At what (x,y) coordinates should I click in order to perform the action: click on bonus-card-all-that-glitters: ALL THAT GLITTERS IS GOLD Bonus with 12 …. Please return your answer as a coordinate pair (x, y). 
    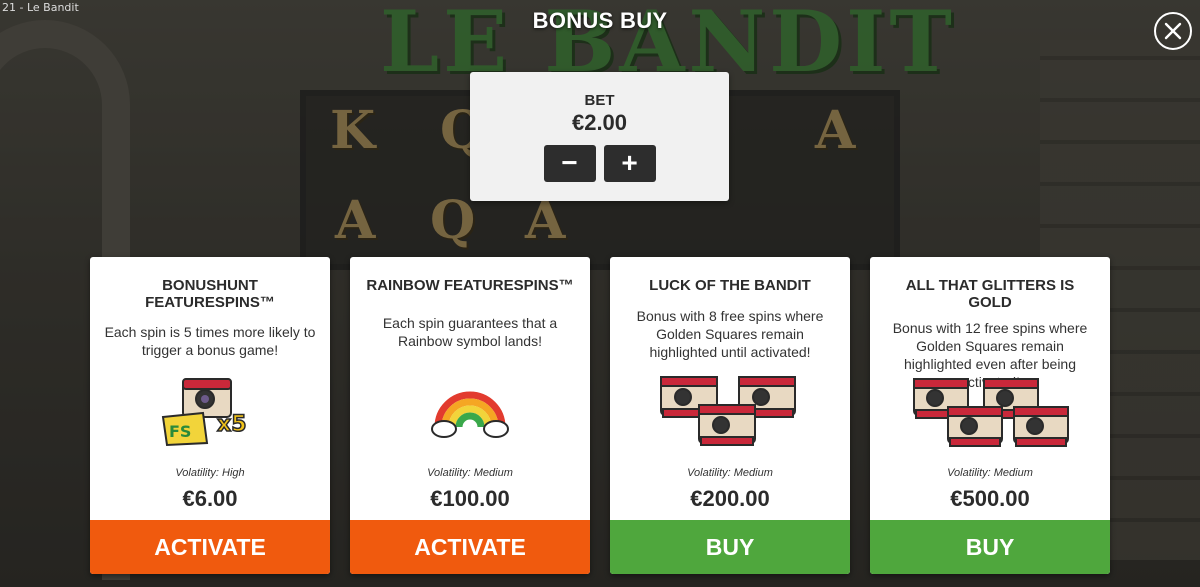
    Looking at the image, I should click on (990, 415).